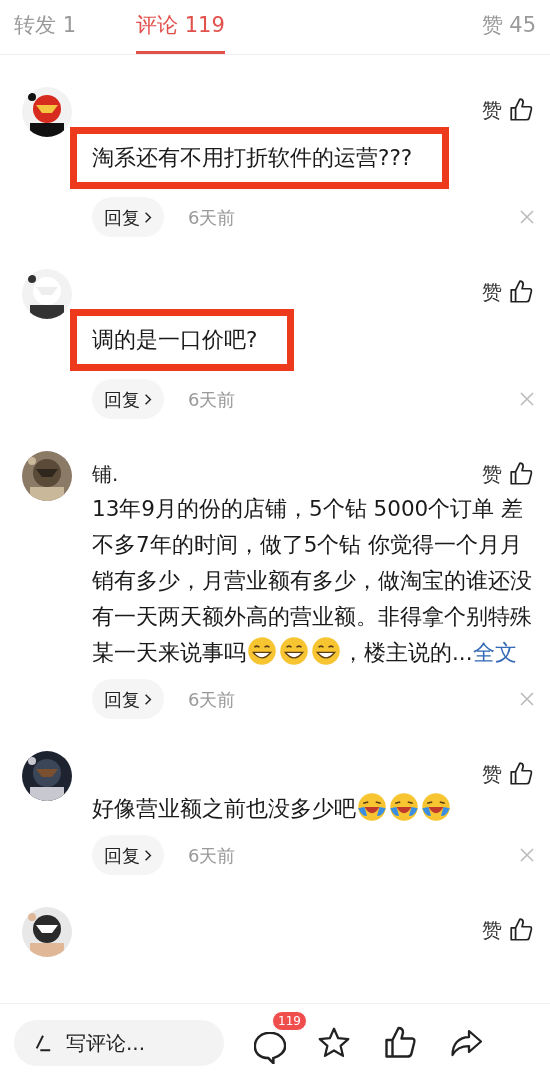  I want to click on comment-text: 好像营业额之前也没多少吧, so click(313, 809).